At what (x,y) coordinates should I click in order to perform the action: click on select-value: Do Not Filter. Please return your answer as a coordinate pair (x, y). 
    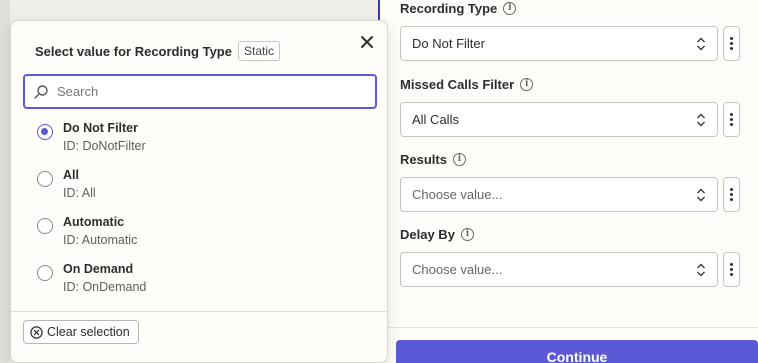
    Looking at the image, I should click on (448, 43).